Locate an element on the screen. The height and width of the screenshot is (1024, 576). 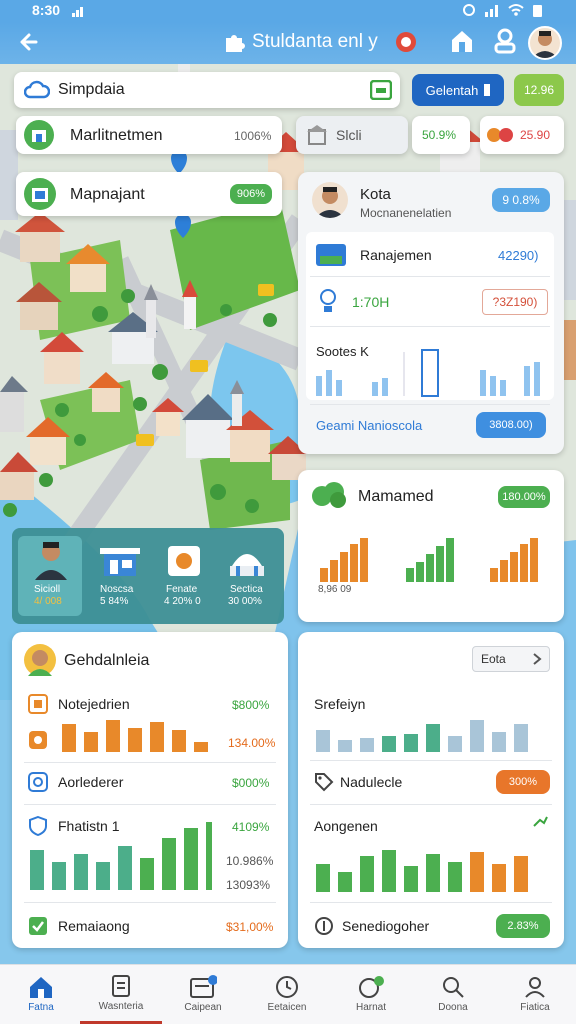
ranajemen-label: Ranajemen is located at coordinates (396, 255).